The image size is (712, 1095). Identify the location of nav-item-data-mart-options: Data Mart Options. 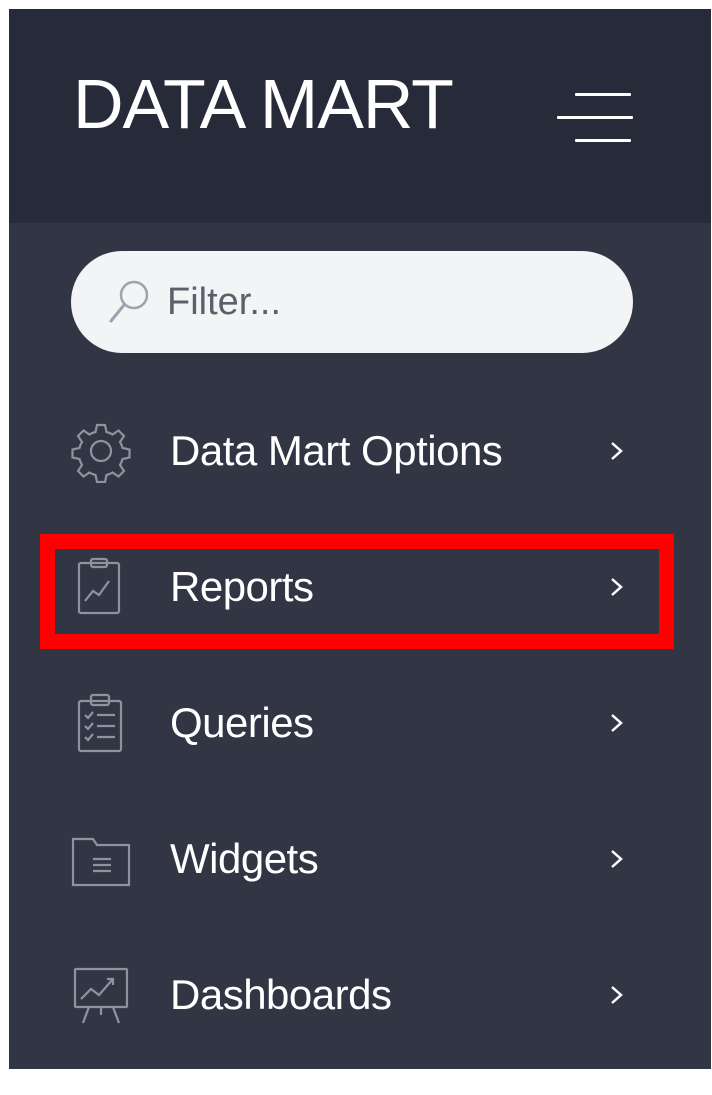
(360, 451).